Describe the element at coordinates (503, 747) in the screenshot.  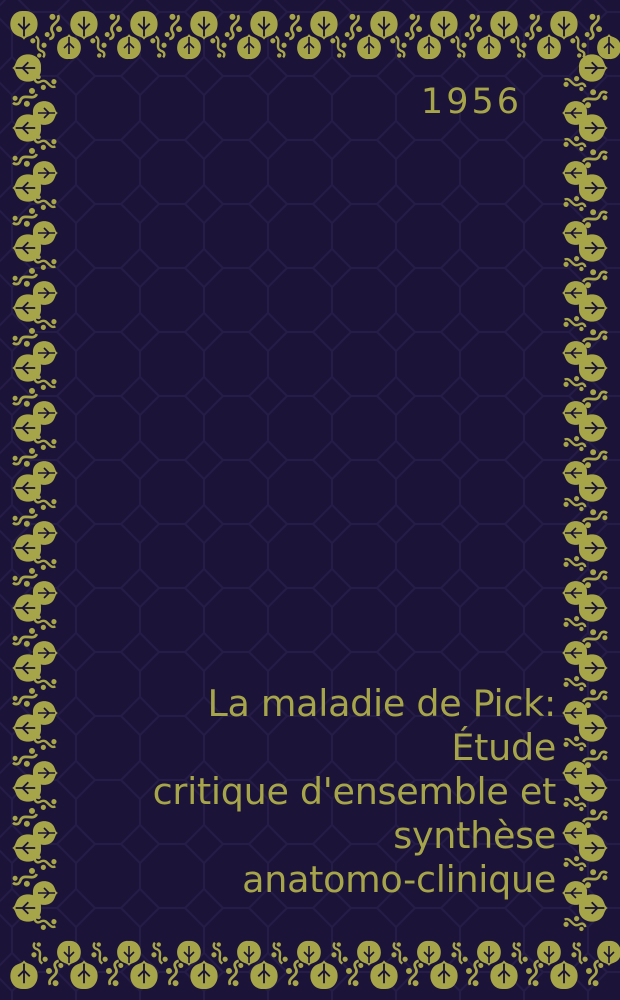
I see `title-line: Étude` at that location.